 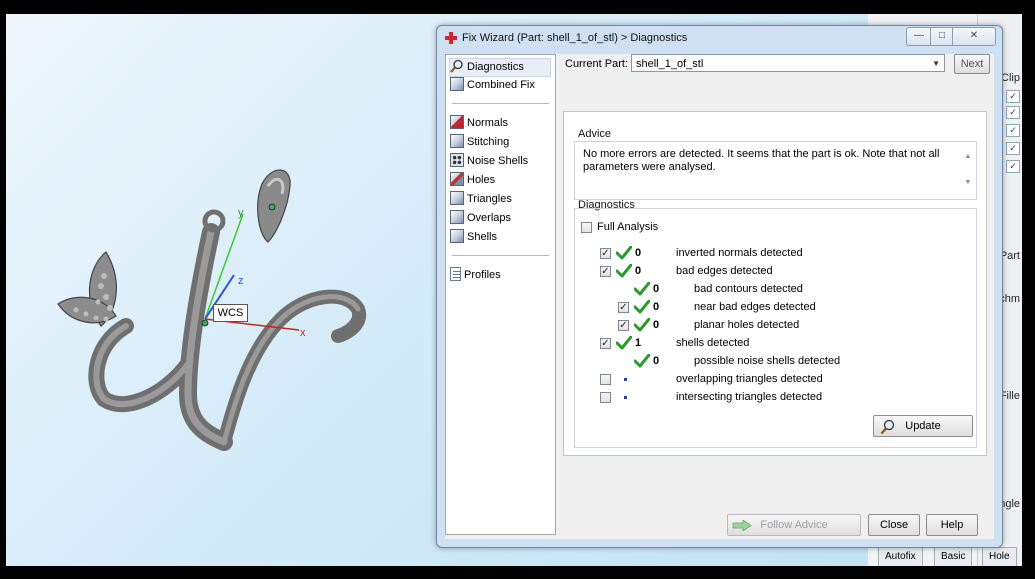 What do you see at coordinates (595, 134) in the screenshot?
I see `advice-title: Advice` at bounding box center [595, 134].